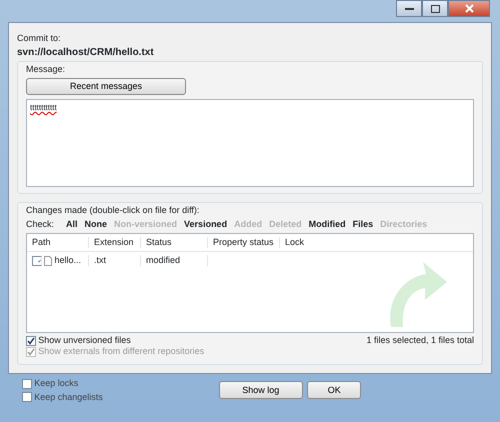 This screenshot has height=422, width=500. What do you see at coordinates (334, 390) in the screenshot?
I see `dialog-button: OK` at bounding box center [334, 390].